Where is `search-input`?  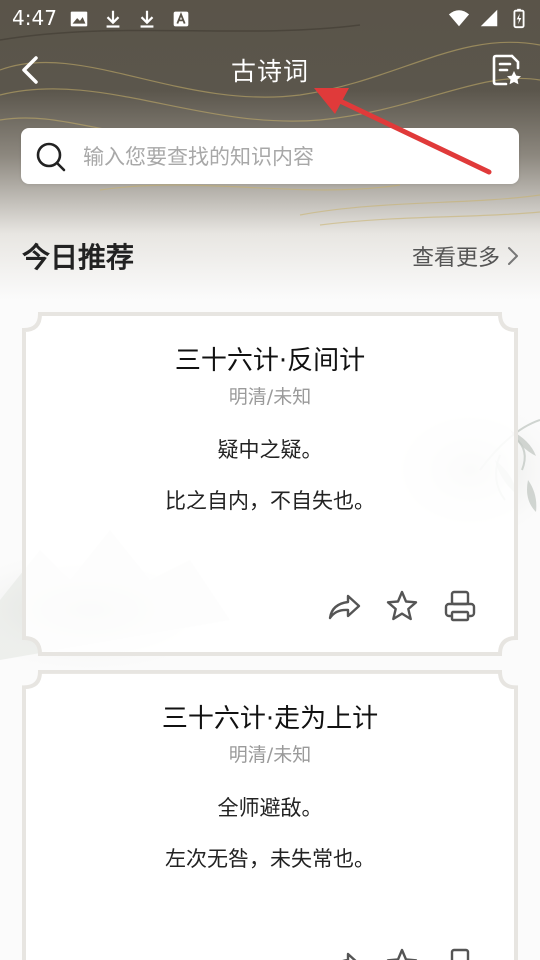
search-input is located at coordinates (293, 157).